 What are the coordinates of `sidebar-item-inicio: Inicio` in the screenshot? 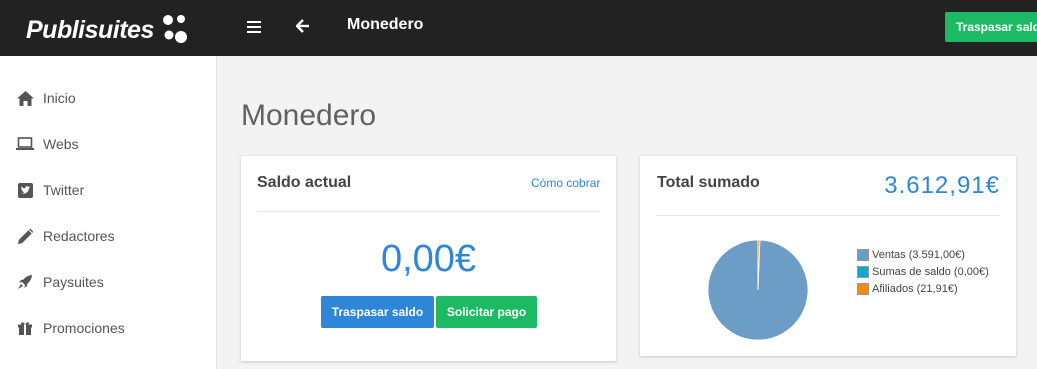 It's located at (108, 98).